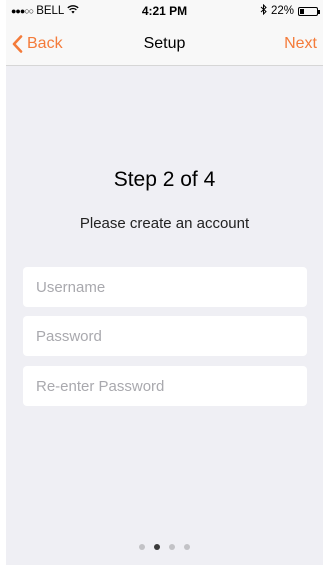 The image size is (323, 571). What do you see at coordinates (165, 386) in the screenshot?
I see `reenter-password-input` at bounding box center [165, 386].